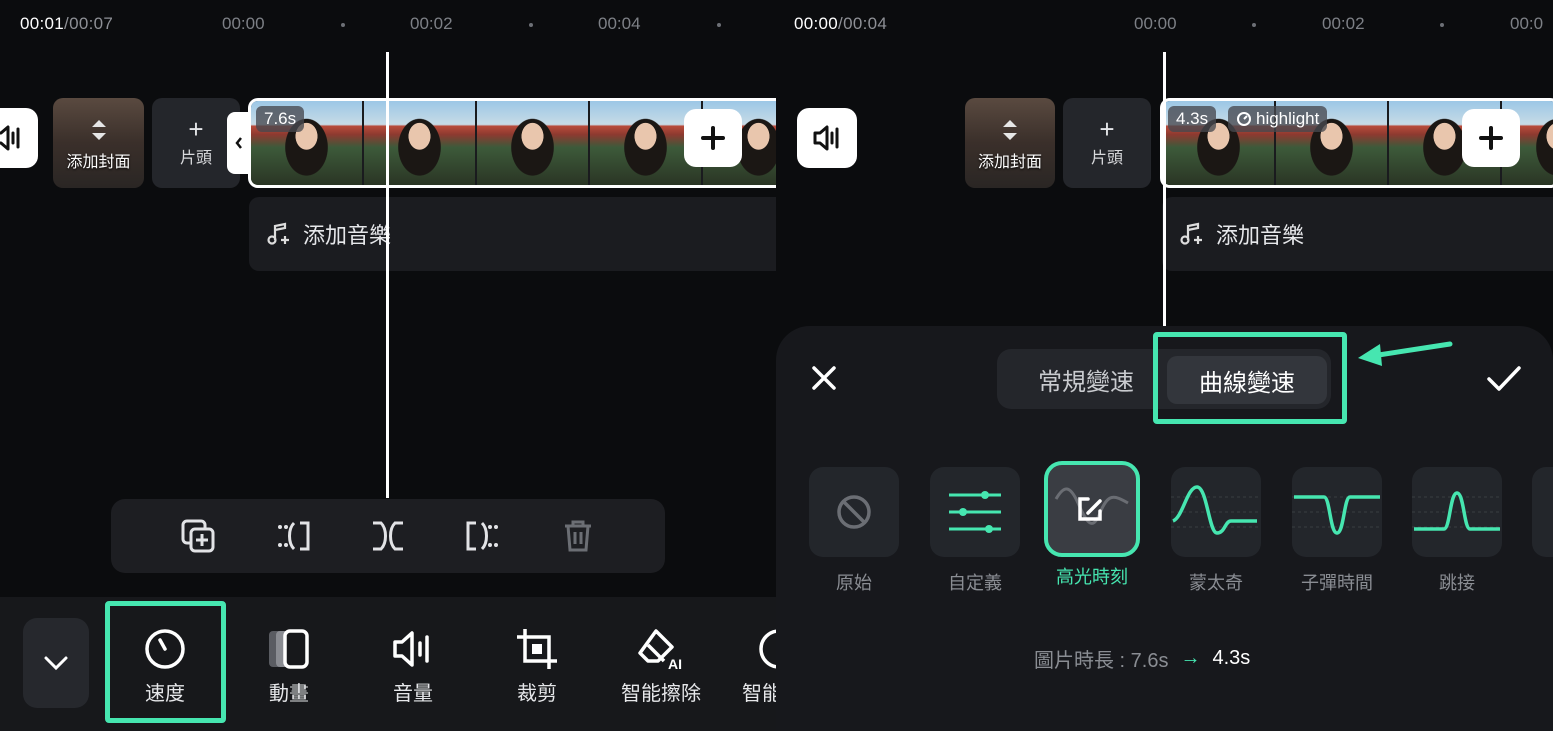 The width and height of the screenshot is (1553, 731). I want to click on clip-frame, so click(533, 143).